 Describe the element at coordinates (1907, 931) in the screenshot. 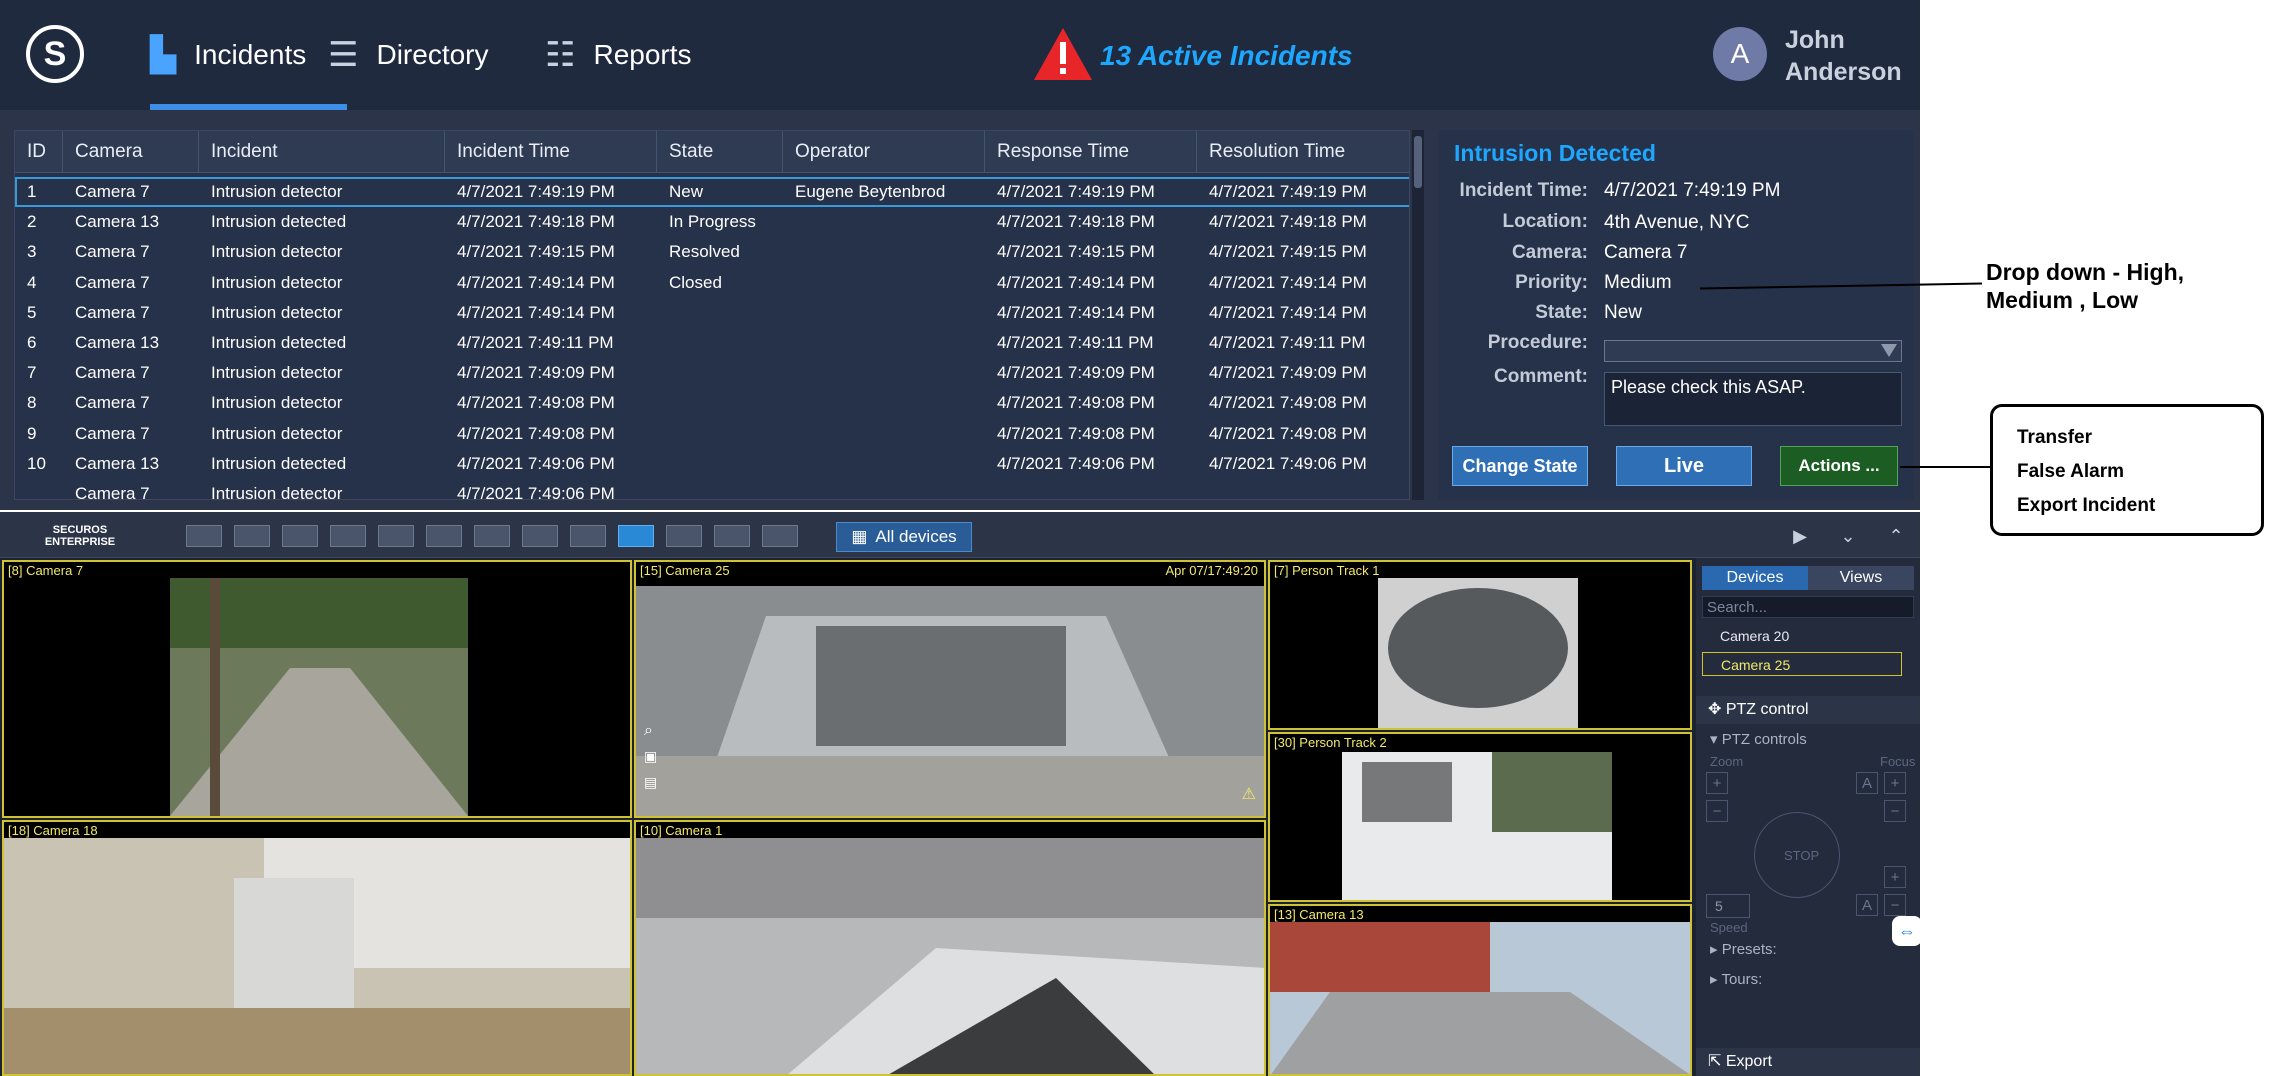

I see `remote-support-icon: ⇔` at that location.